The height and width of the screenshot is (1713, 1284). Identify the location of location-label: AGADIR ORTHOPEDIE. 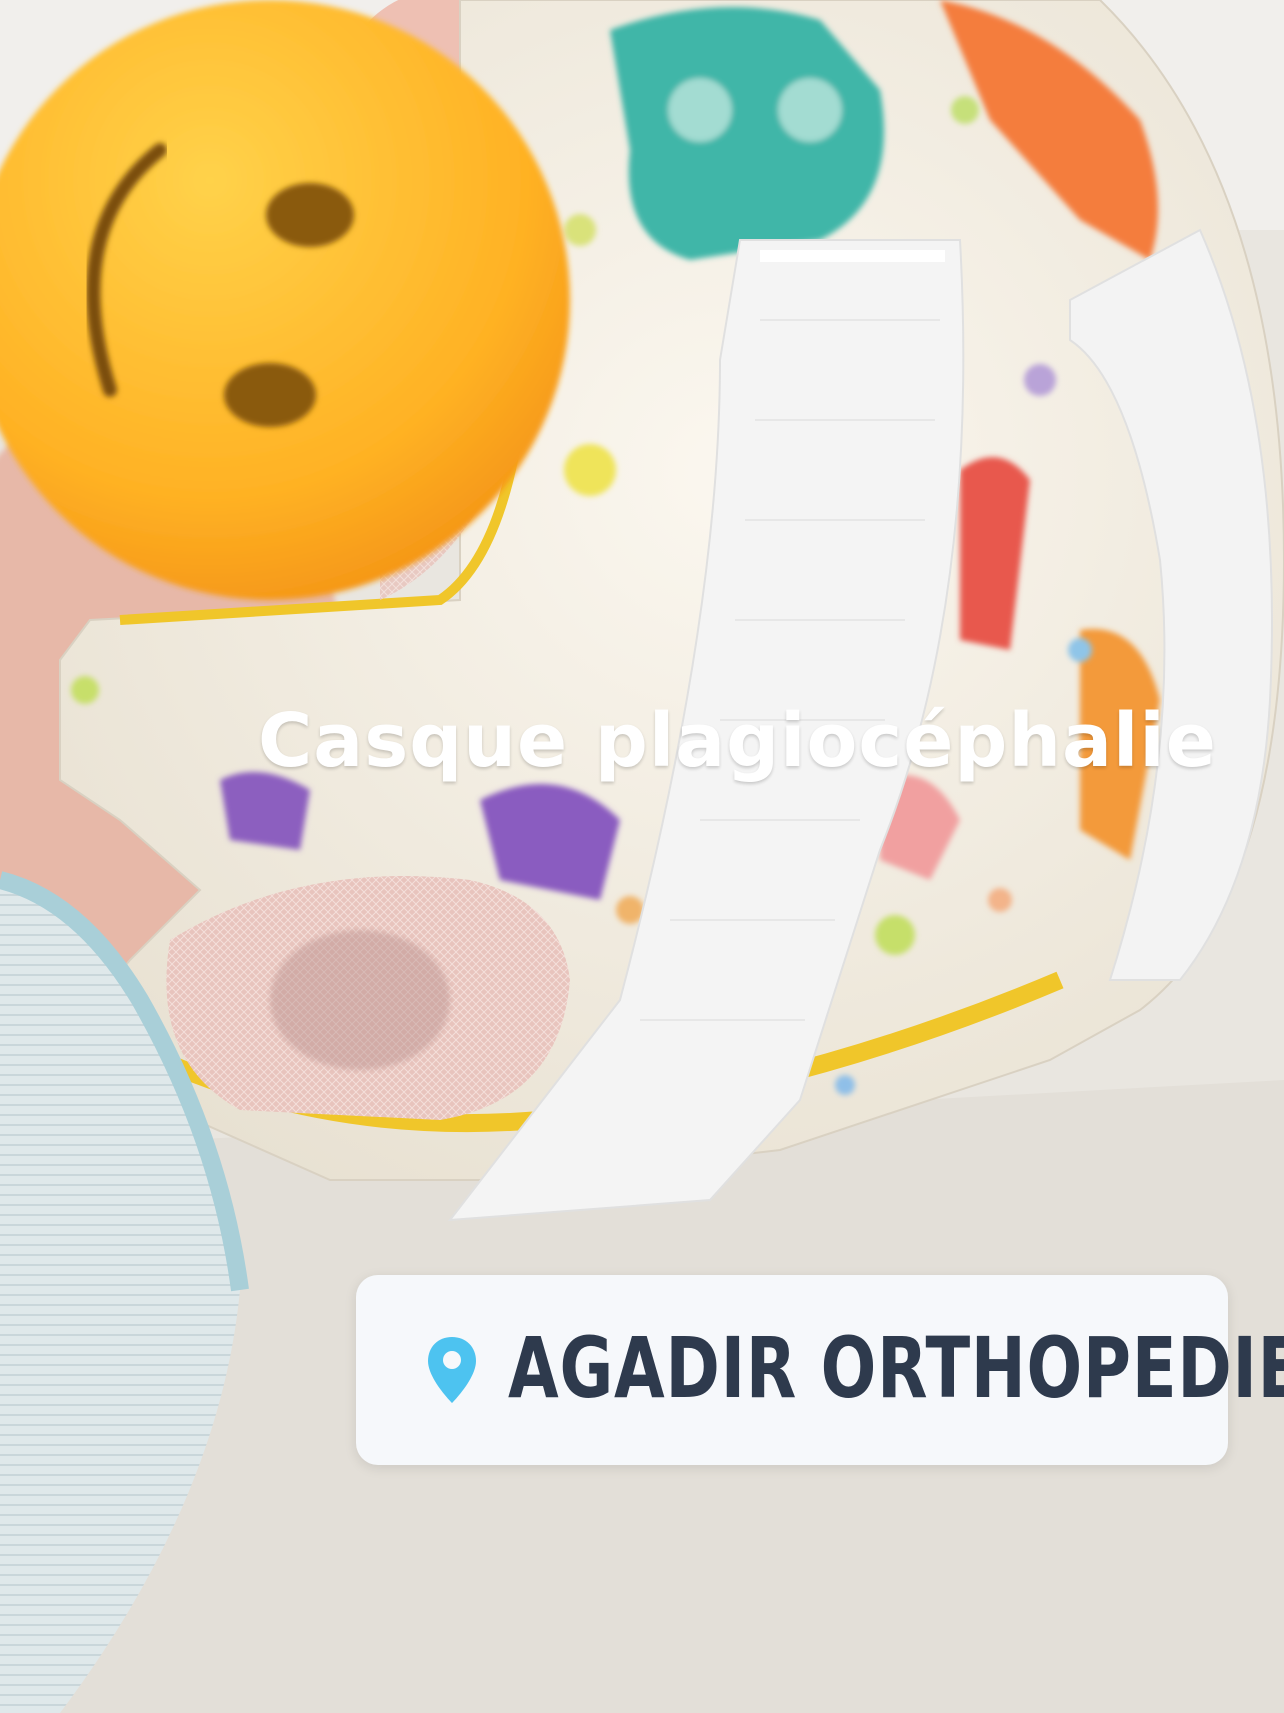
(896, 1368).